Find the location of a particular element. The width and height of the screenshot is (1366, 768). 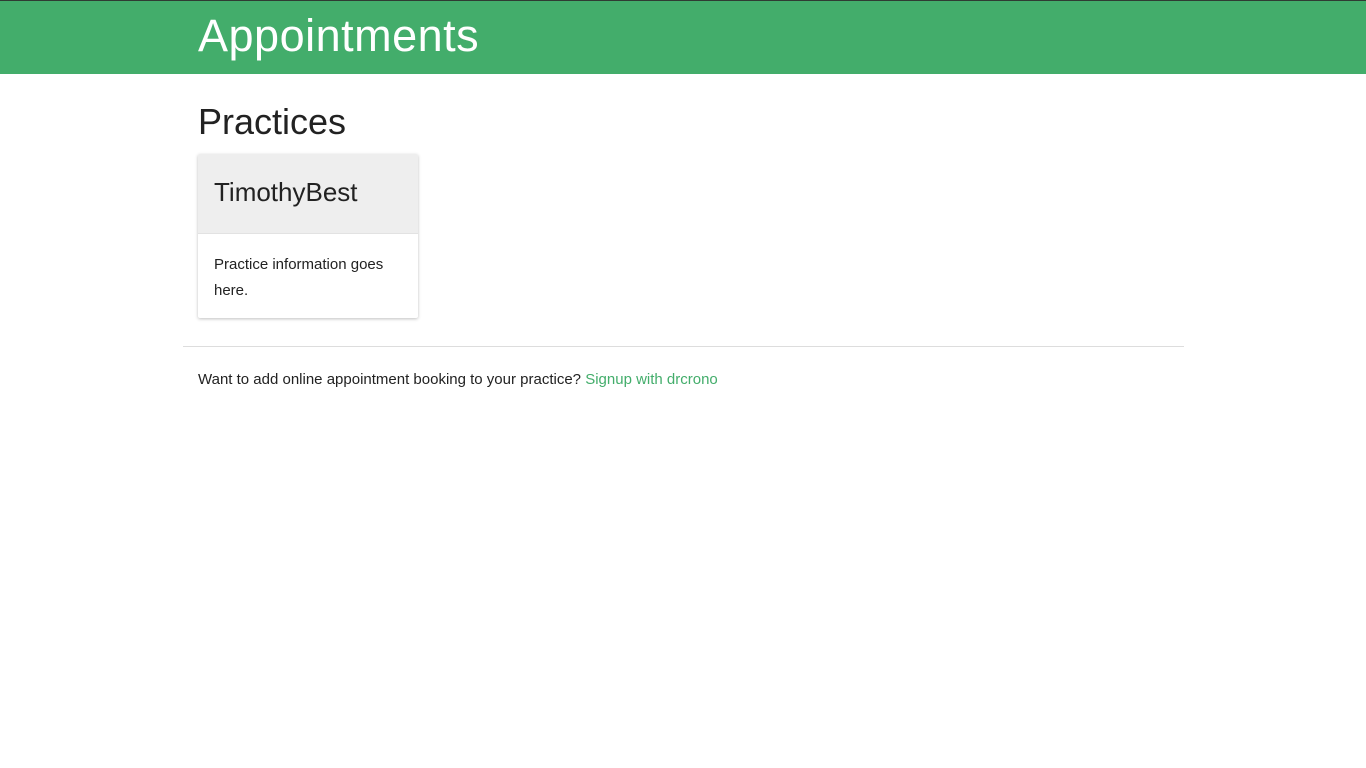

practice-name: TimothyBest is located at coordinates (286, 192).